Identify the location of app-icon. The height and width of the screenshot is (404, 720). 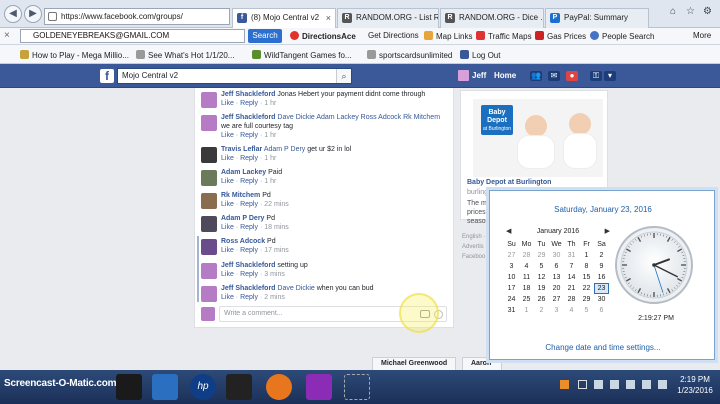
(129, 387).